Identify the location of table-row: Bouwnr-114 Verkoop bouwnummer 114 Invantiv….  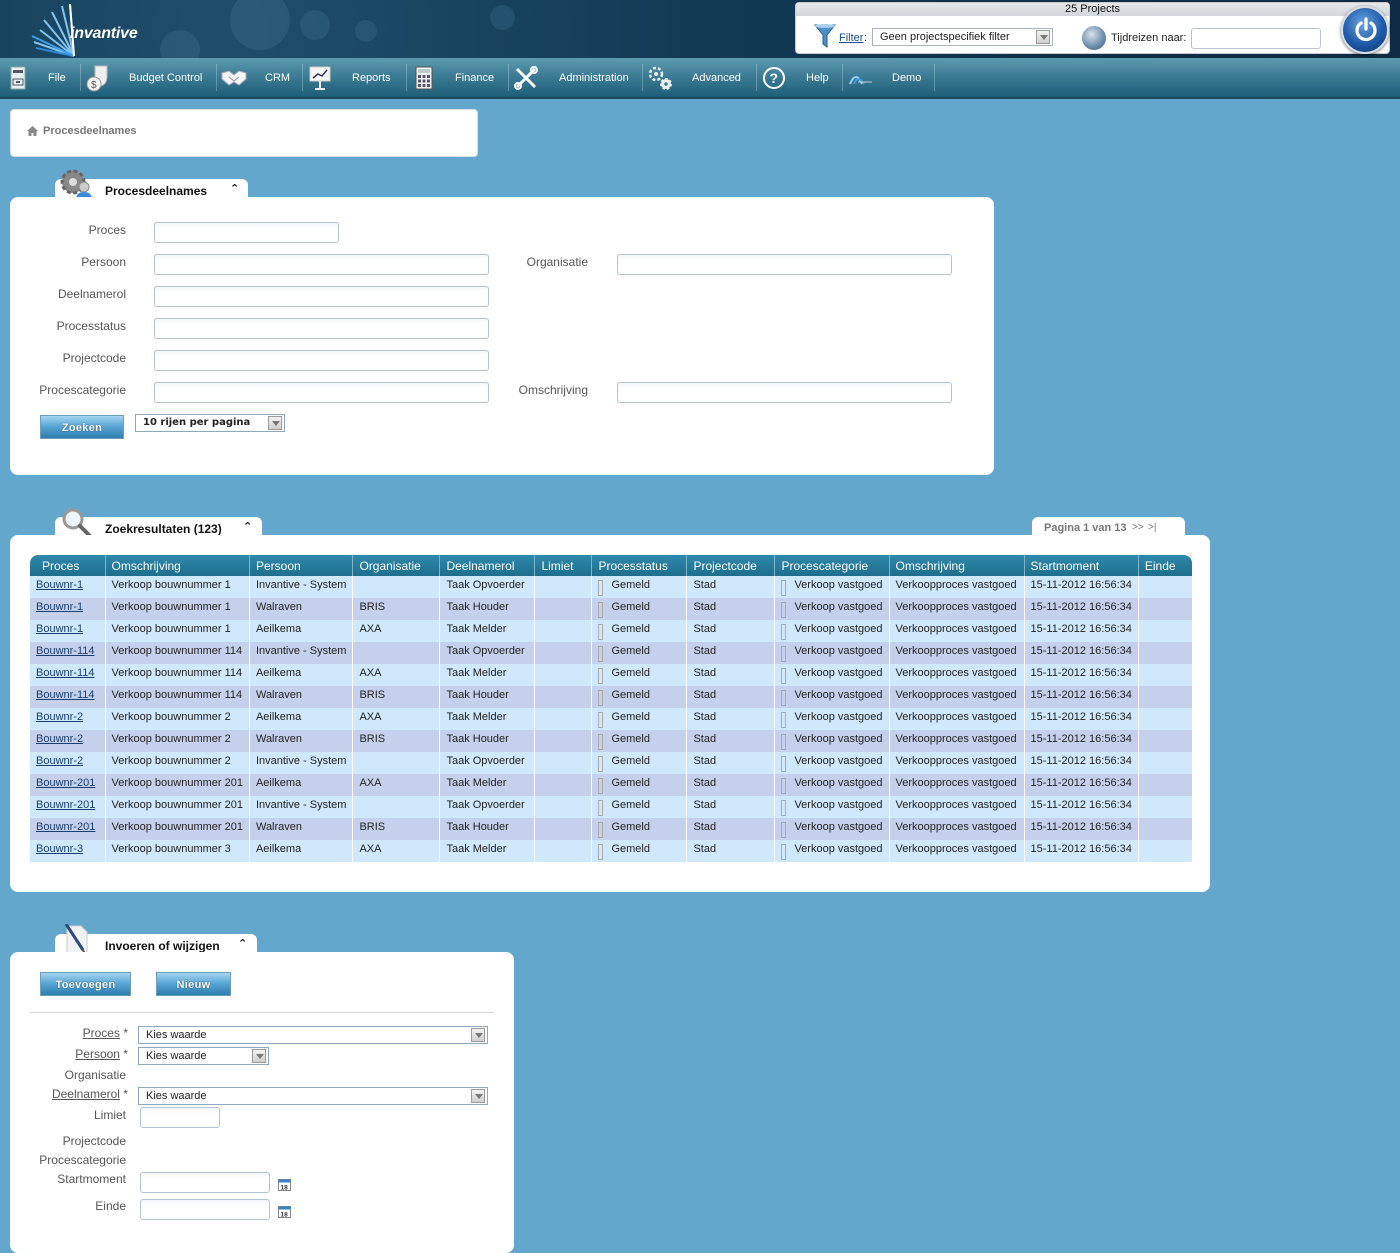
(611, 653).